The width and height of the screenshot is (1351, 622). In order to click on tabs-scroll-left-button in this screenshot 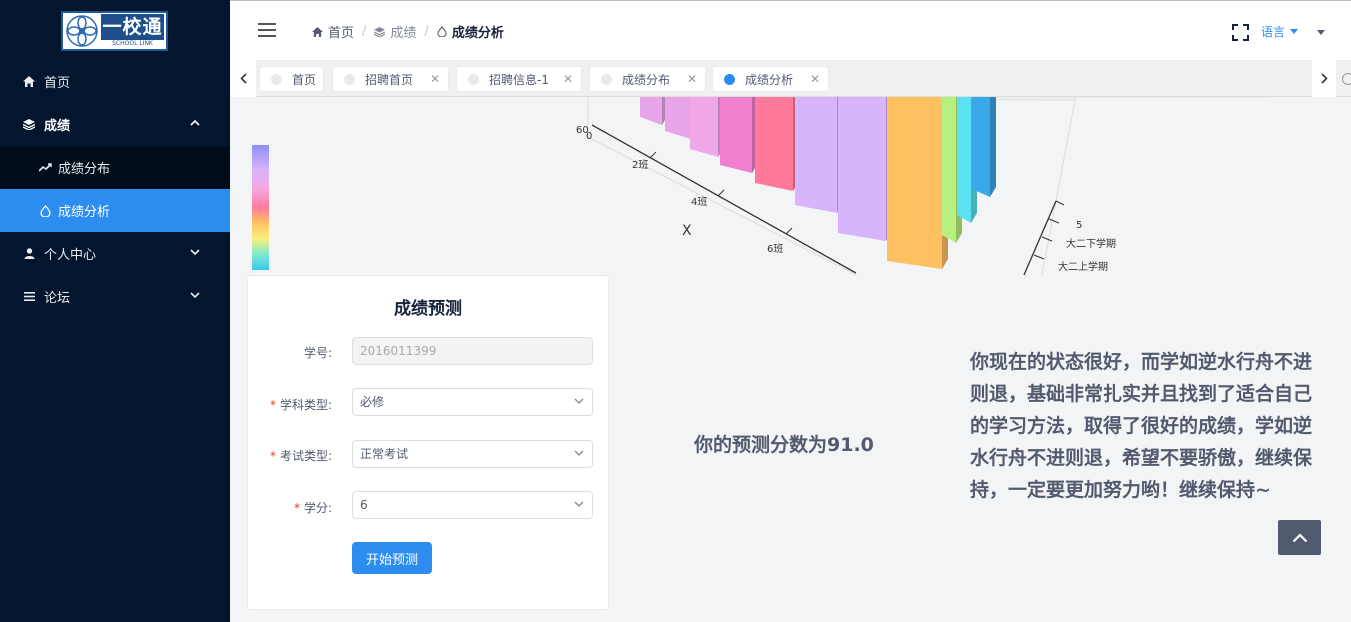, I will do `click(243, 78)`.